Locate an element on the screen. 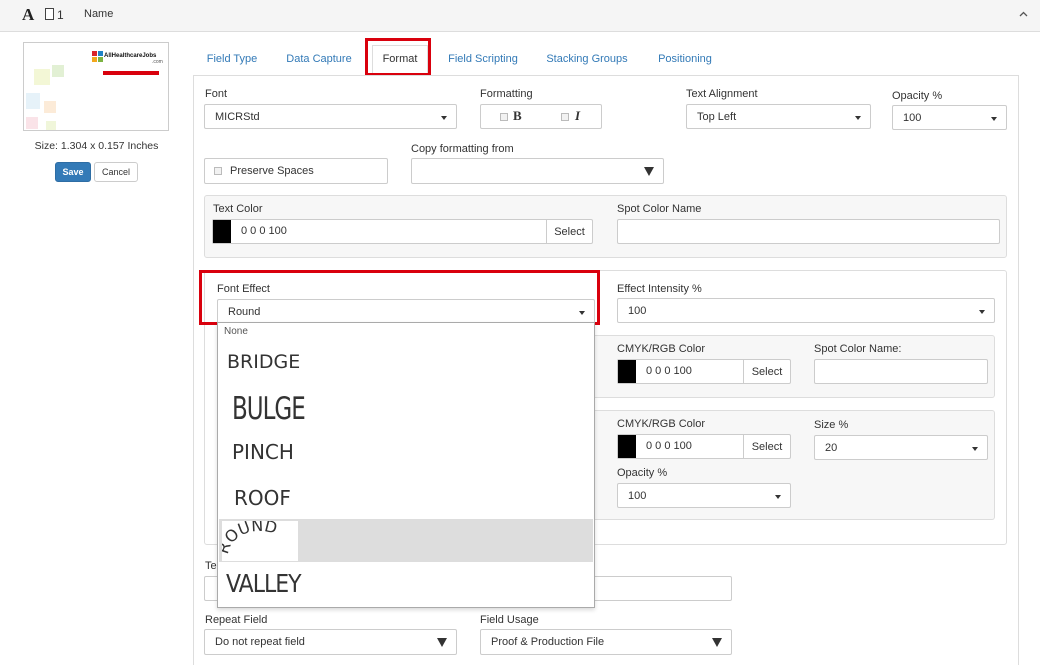 The image size is (1040, 665). outline-size-value: 20 is located at coordinates (831, 447).